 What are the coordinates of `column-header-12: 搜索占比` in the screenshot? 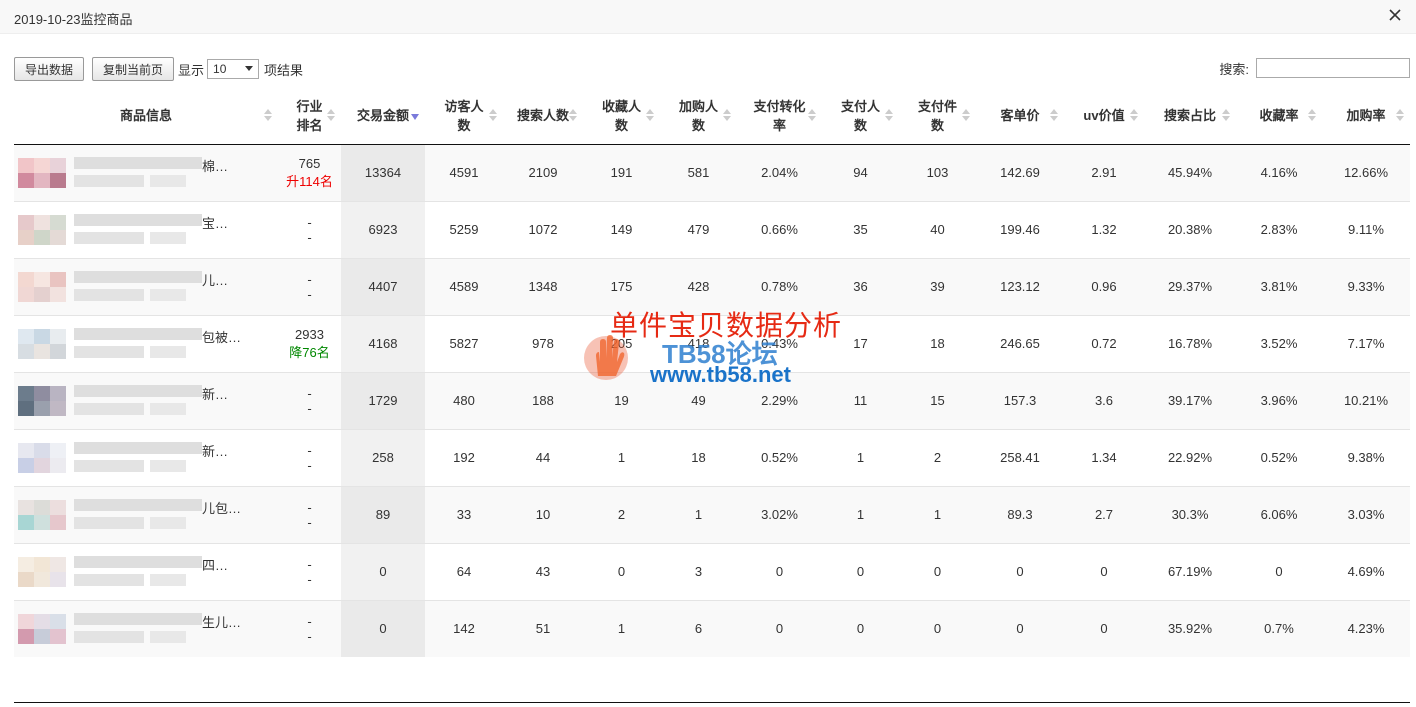 It's located at (1190, 116).